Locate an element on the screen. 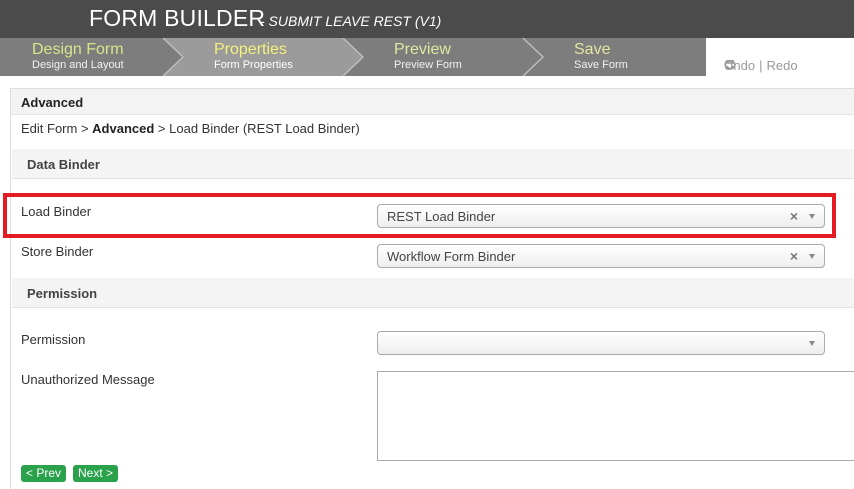  step-properties: Properties Form Properties is located at coordinates (253, 56).